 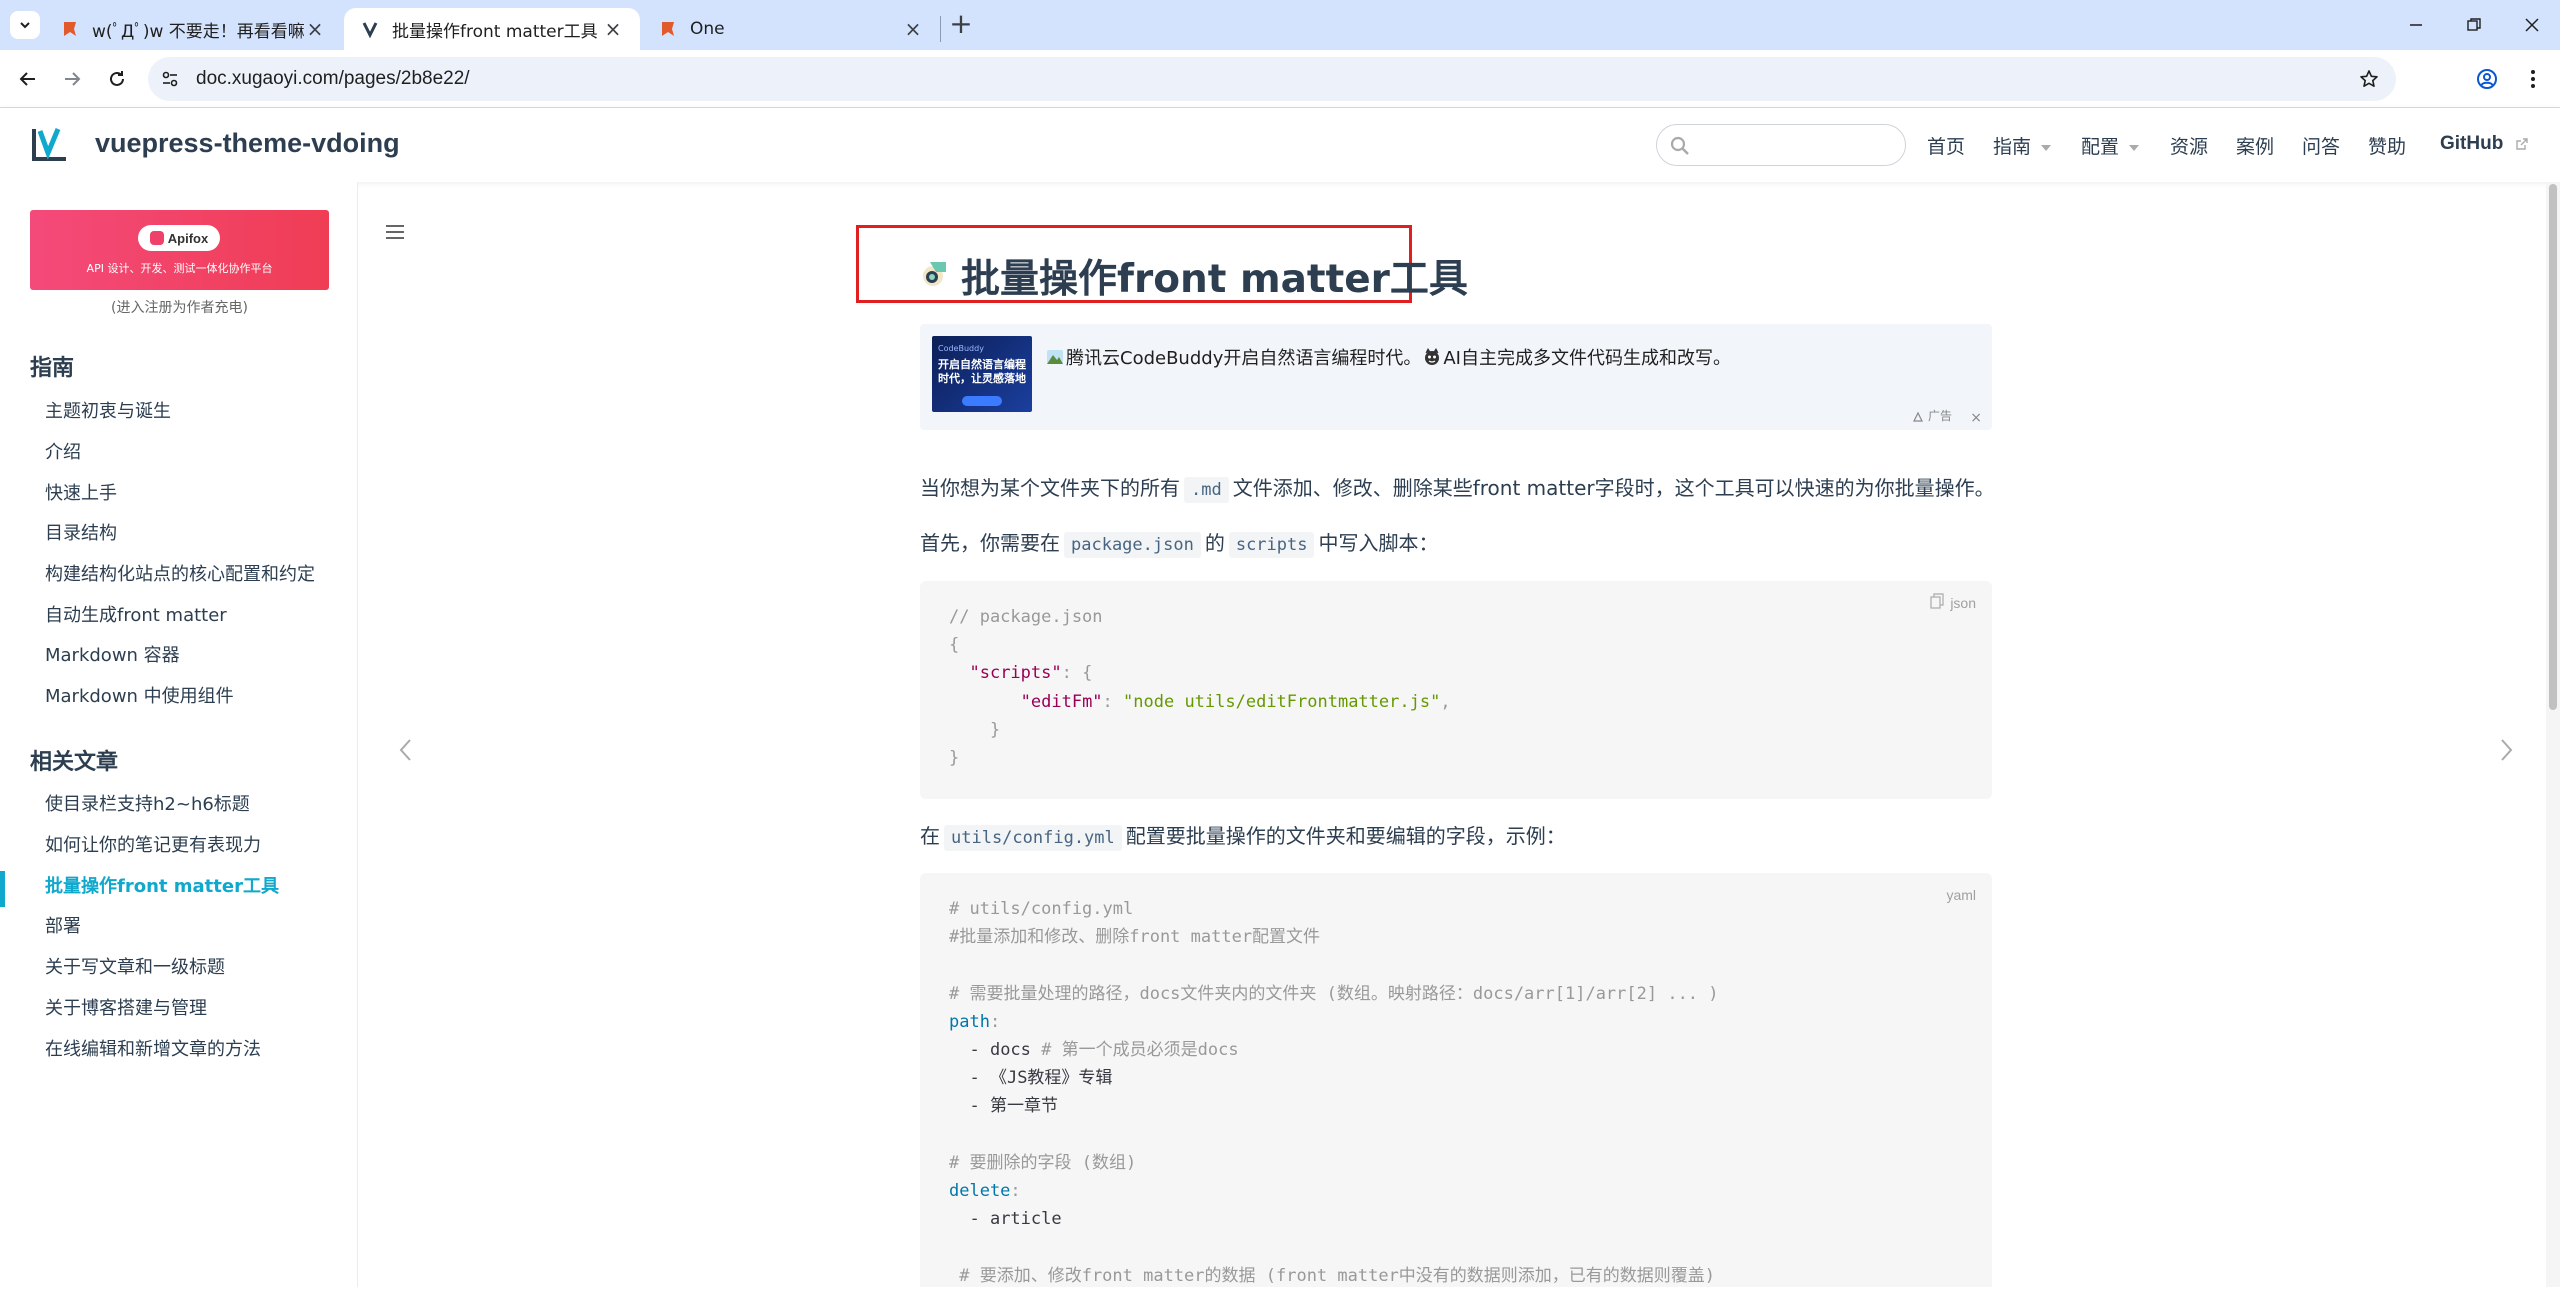 I want to click on minimize-button, so click(x=2416, y=25).